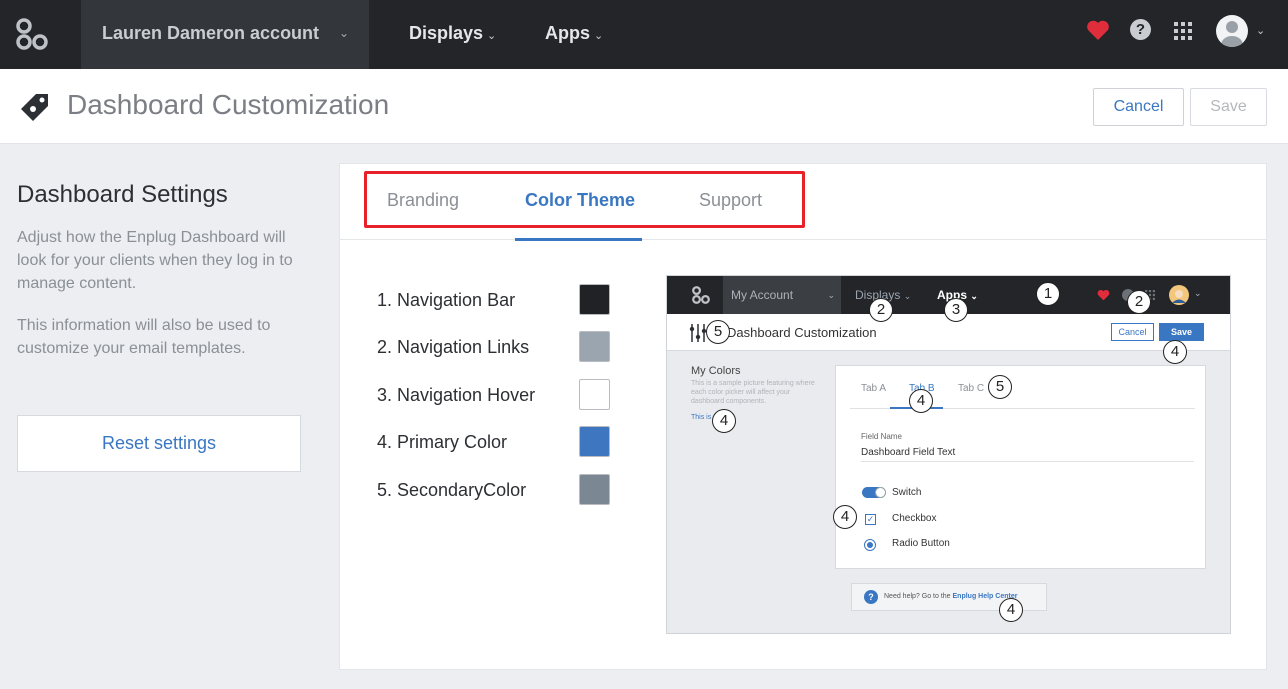 Image resolution: width=1288 pixels, height=689 pixels. Describe the element at coordinates (874, 388) in the screenshot. I see `preview-tab-a: Tab A` at that location.